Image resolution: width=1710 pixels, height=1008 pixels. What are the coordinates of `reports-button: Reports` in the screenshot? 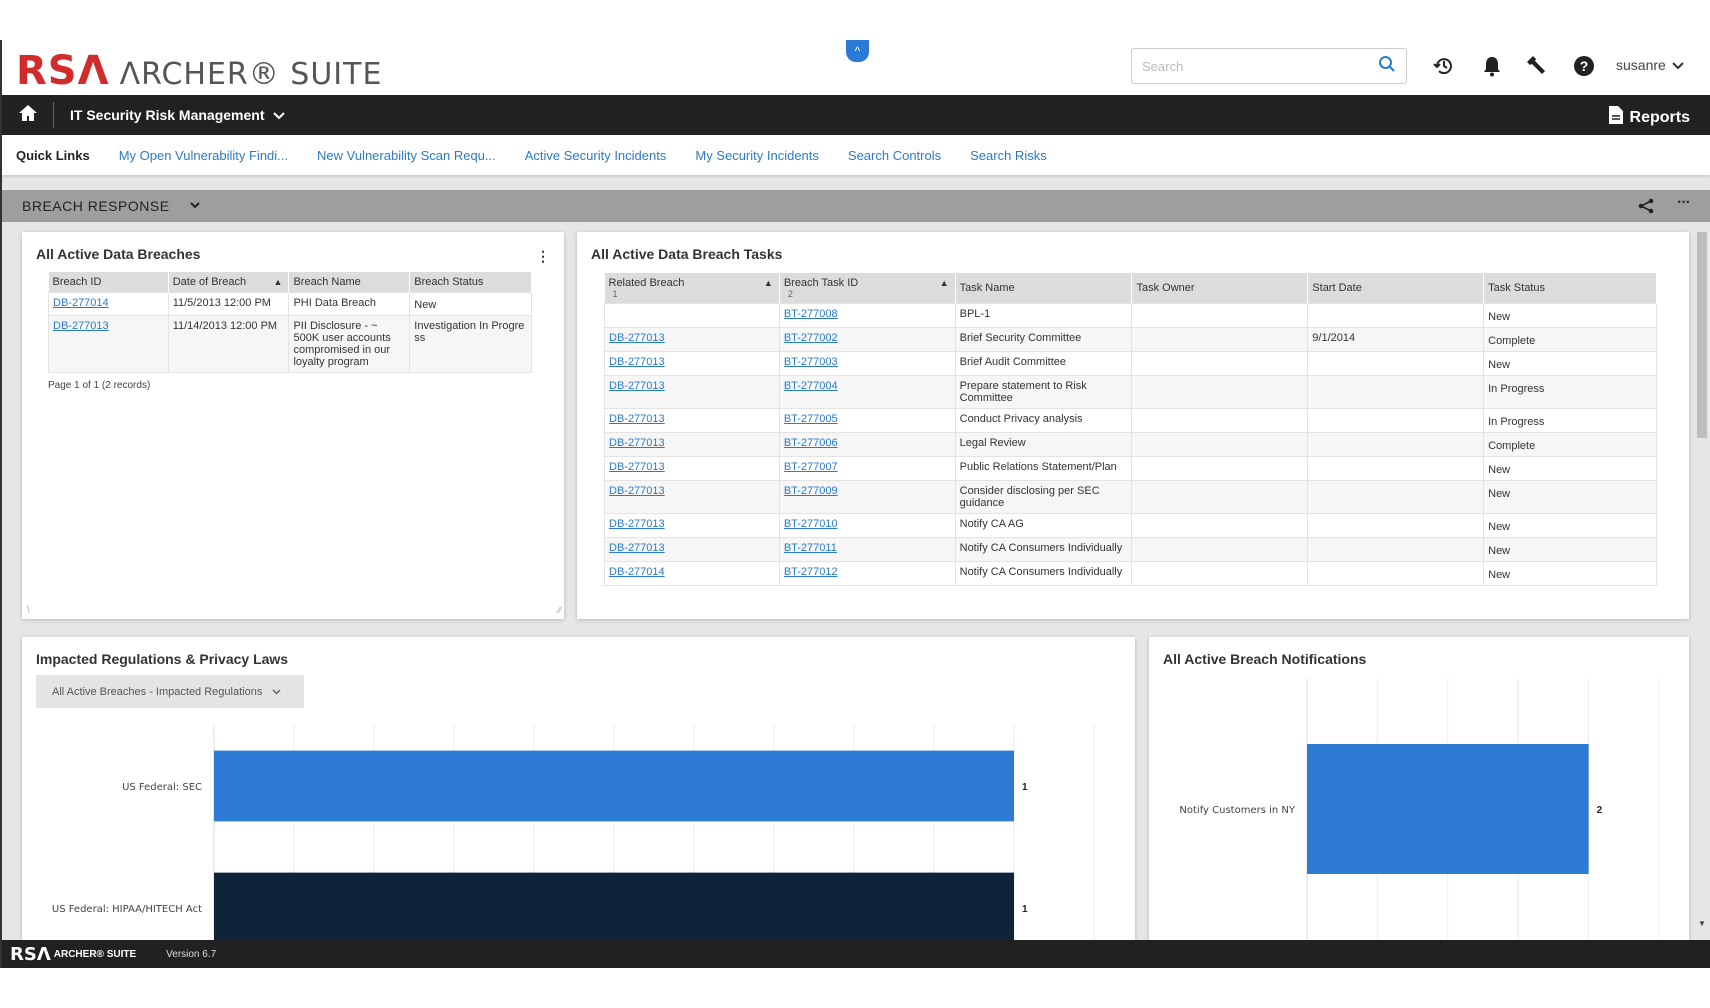 It's located at (1649, 117).